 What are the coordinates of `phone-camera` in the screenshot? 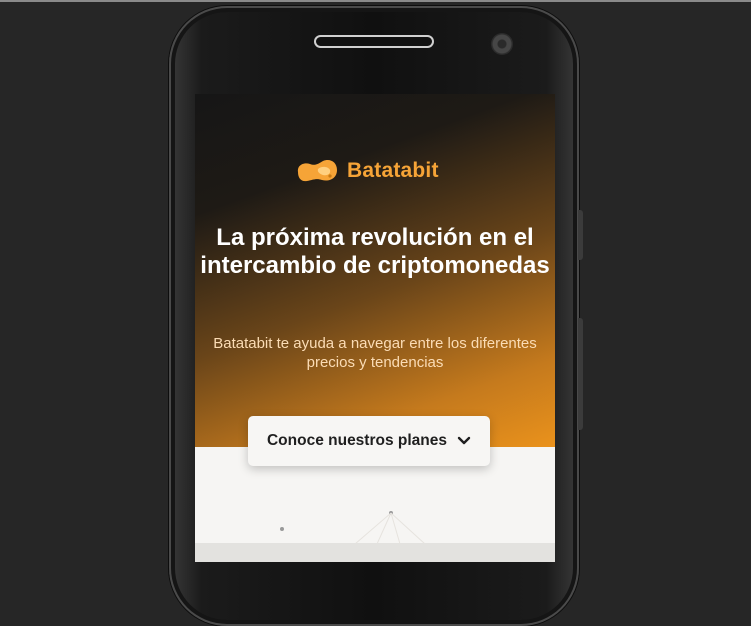 It's located at (502, 44).